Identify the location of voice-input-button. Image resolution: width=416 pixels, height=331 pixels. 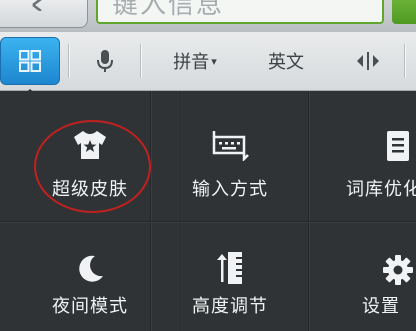
(105, 61).